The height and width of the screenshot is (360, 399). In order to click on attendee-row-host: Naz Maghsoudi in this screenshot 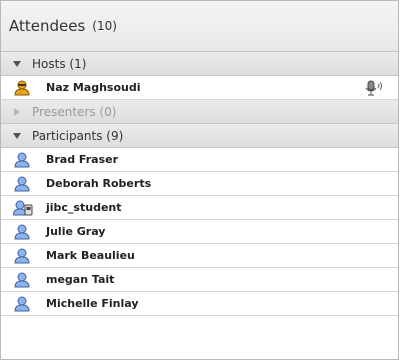, I will do `click(199, 88)`.